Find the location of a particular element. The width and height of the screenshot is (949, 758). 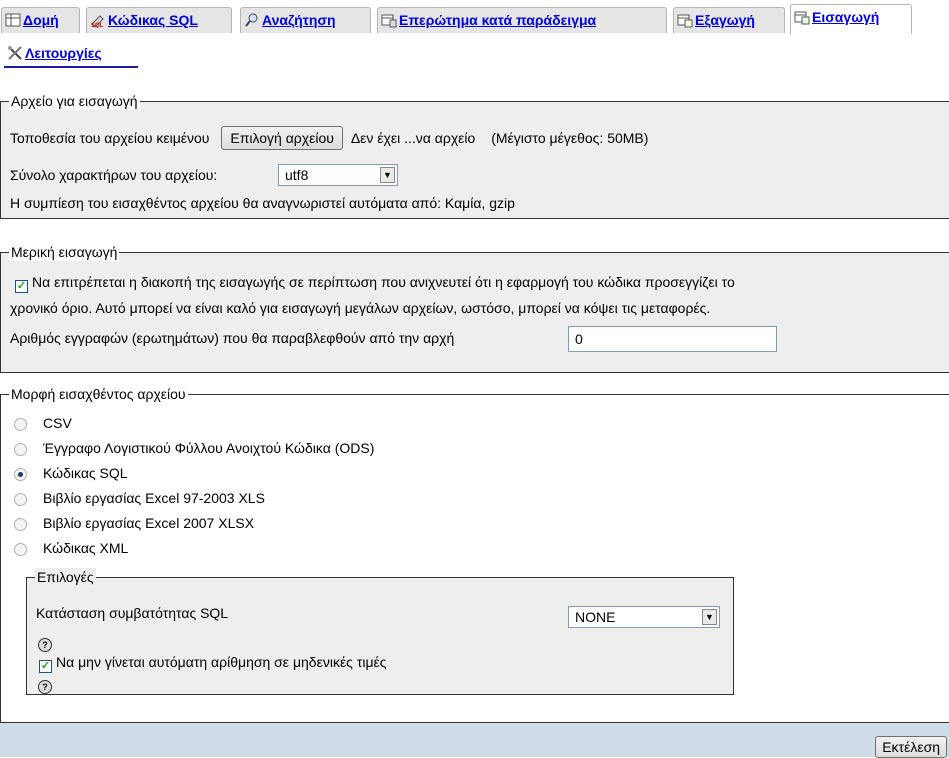

tab-query: Επερώτημα κατά παράδειγμα is located at coordinates (522, 20).